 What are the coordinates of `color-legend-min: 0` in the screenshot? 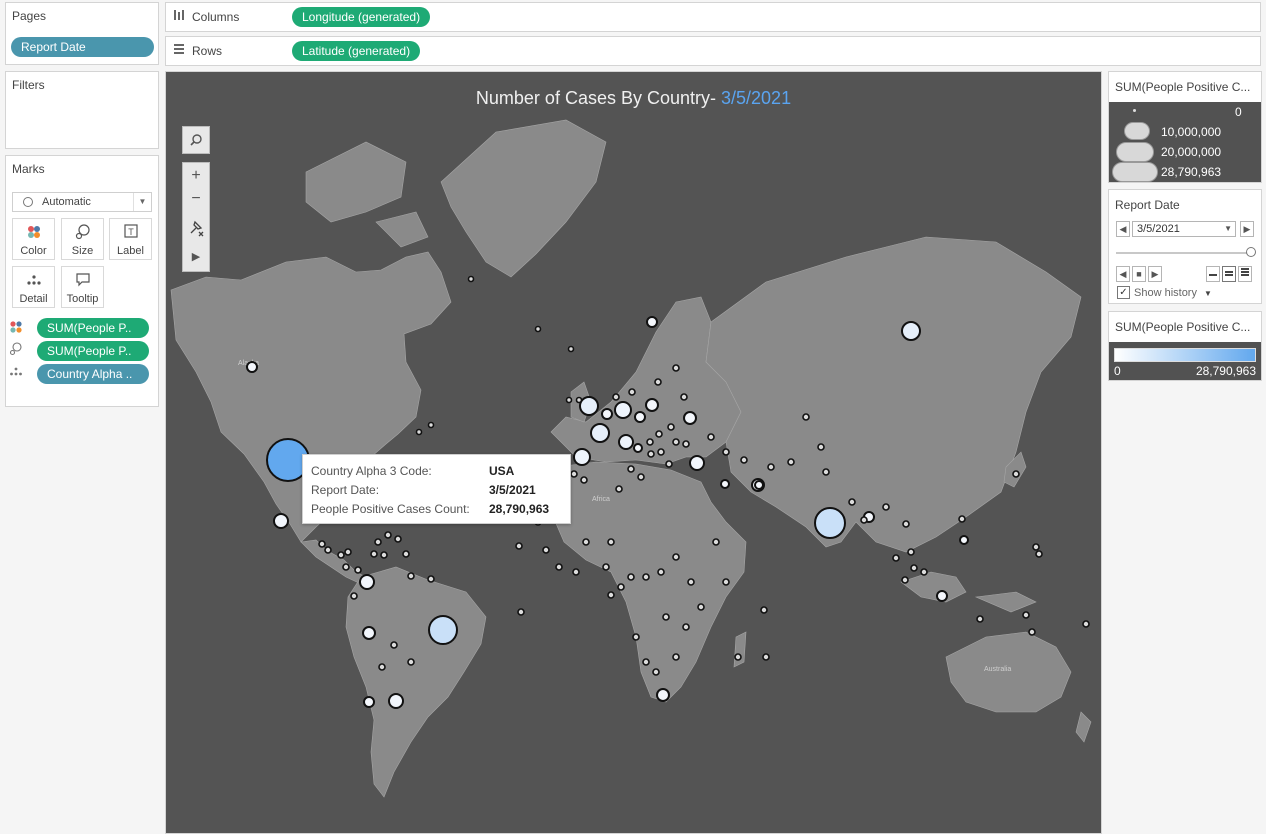 It's located at (1117, 371).